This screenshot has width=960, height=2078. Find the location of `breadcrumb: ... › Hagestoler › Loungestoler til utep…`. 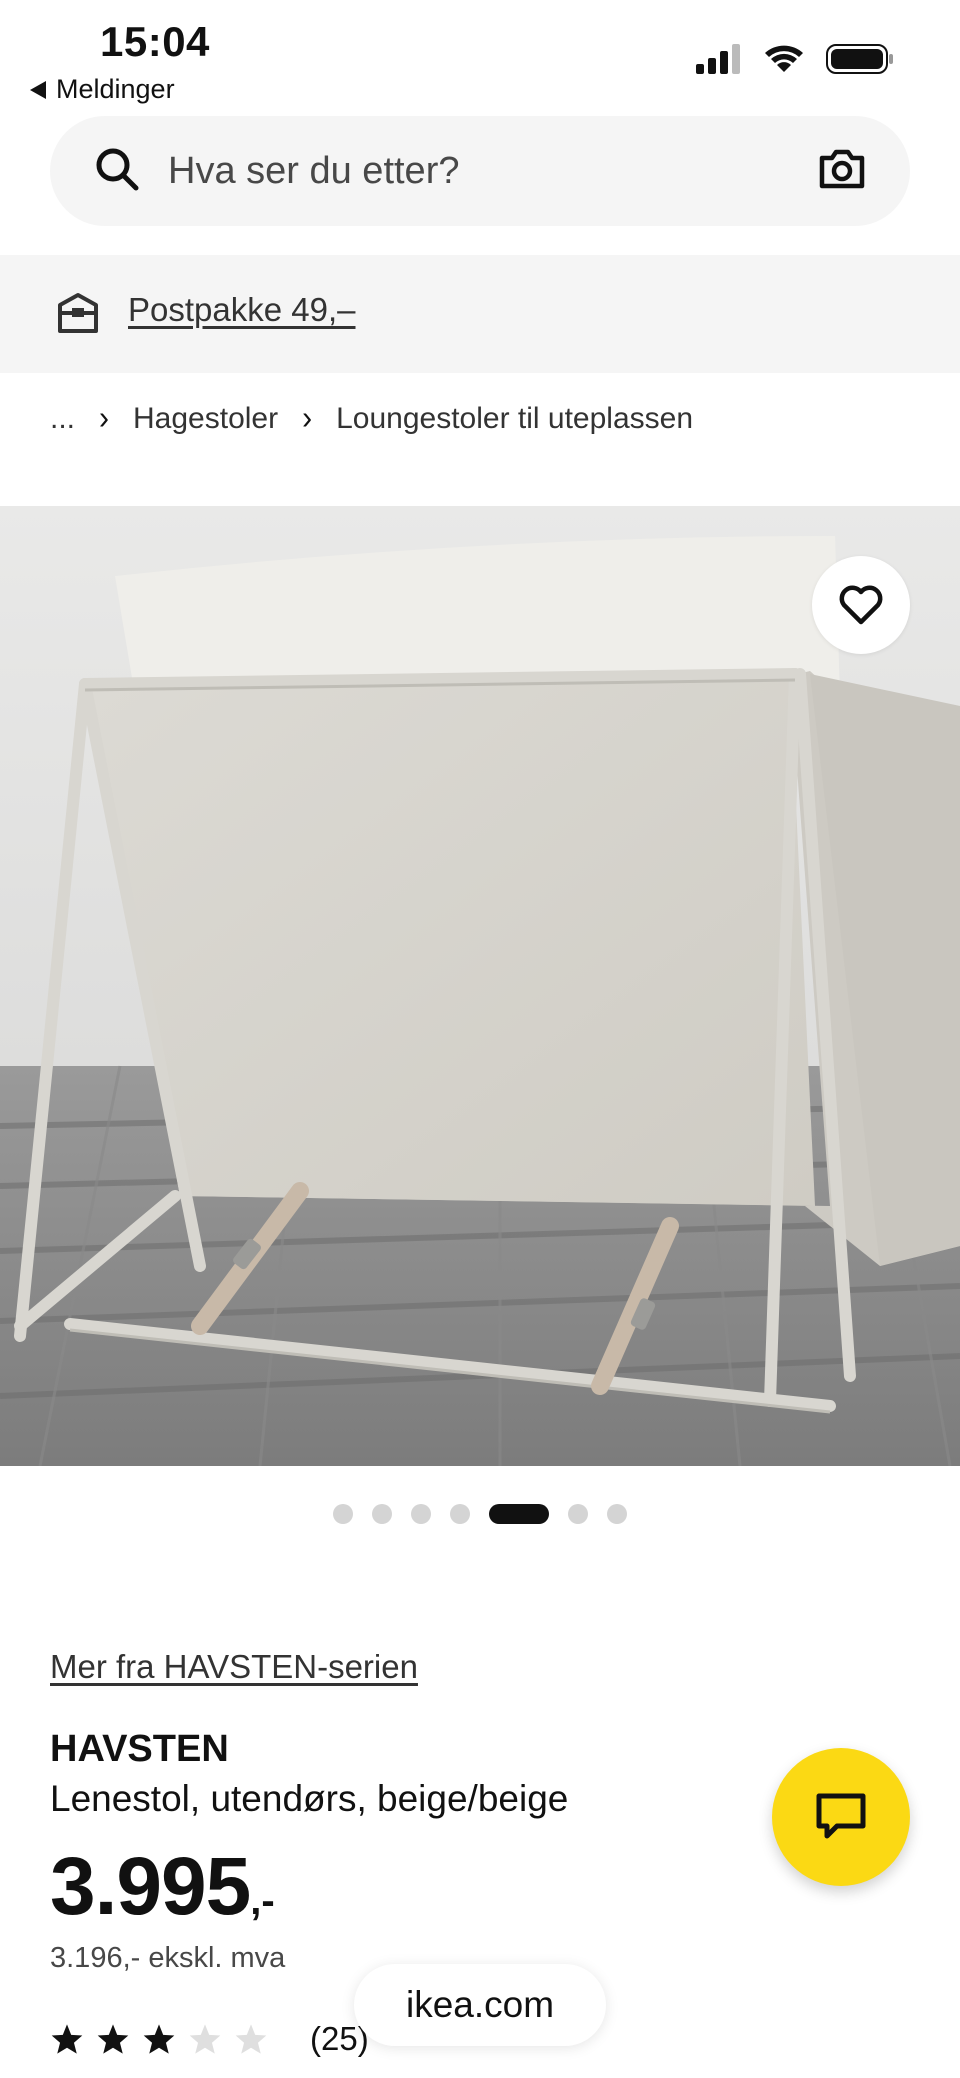

breadcrumb: ... › Hagestoler › Loungestoler til utep… is located at coordinates (371, 418).